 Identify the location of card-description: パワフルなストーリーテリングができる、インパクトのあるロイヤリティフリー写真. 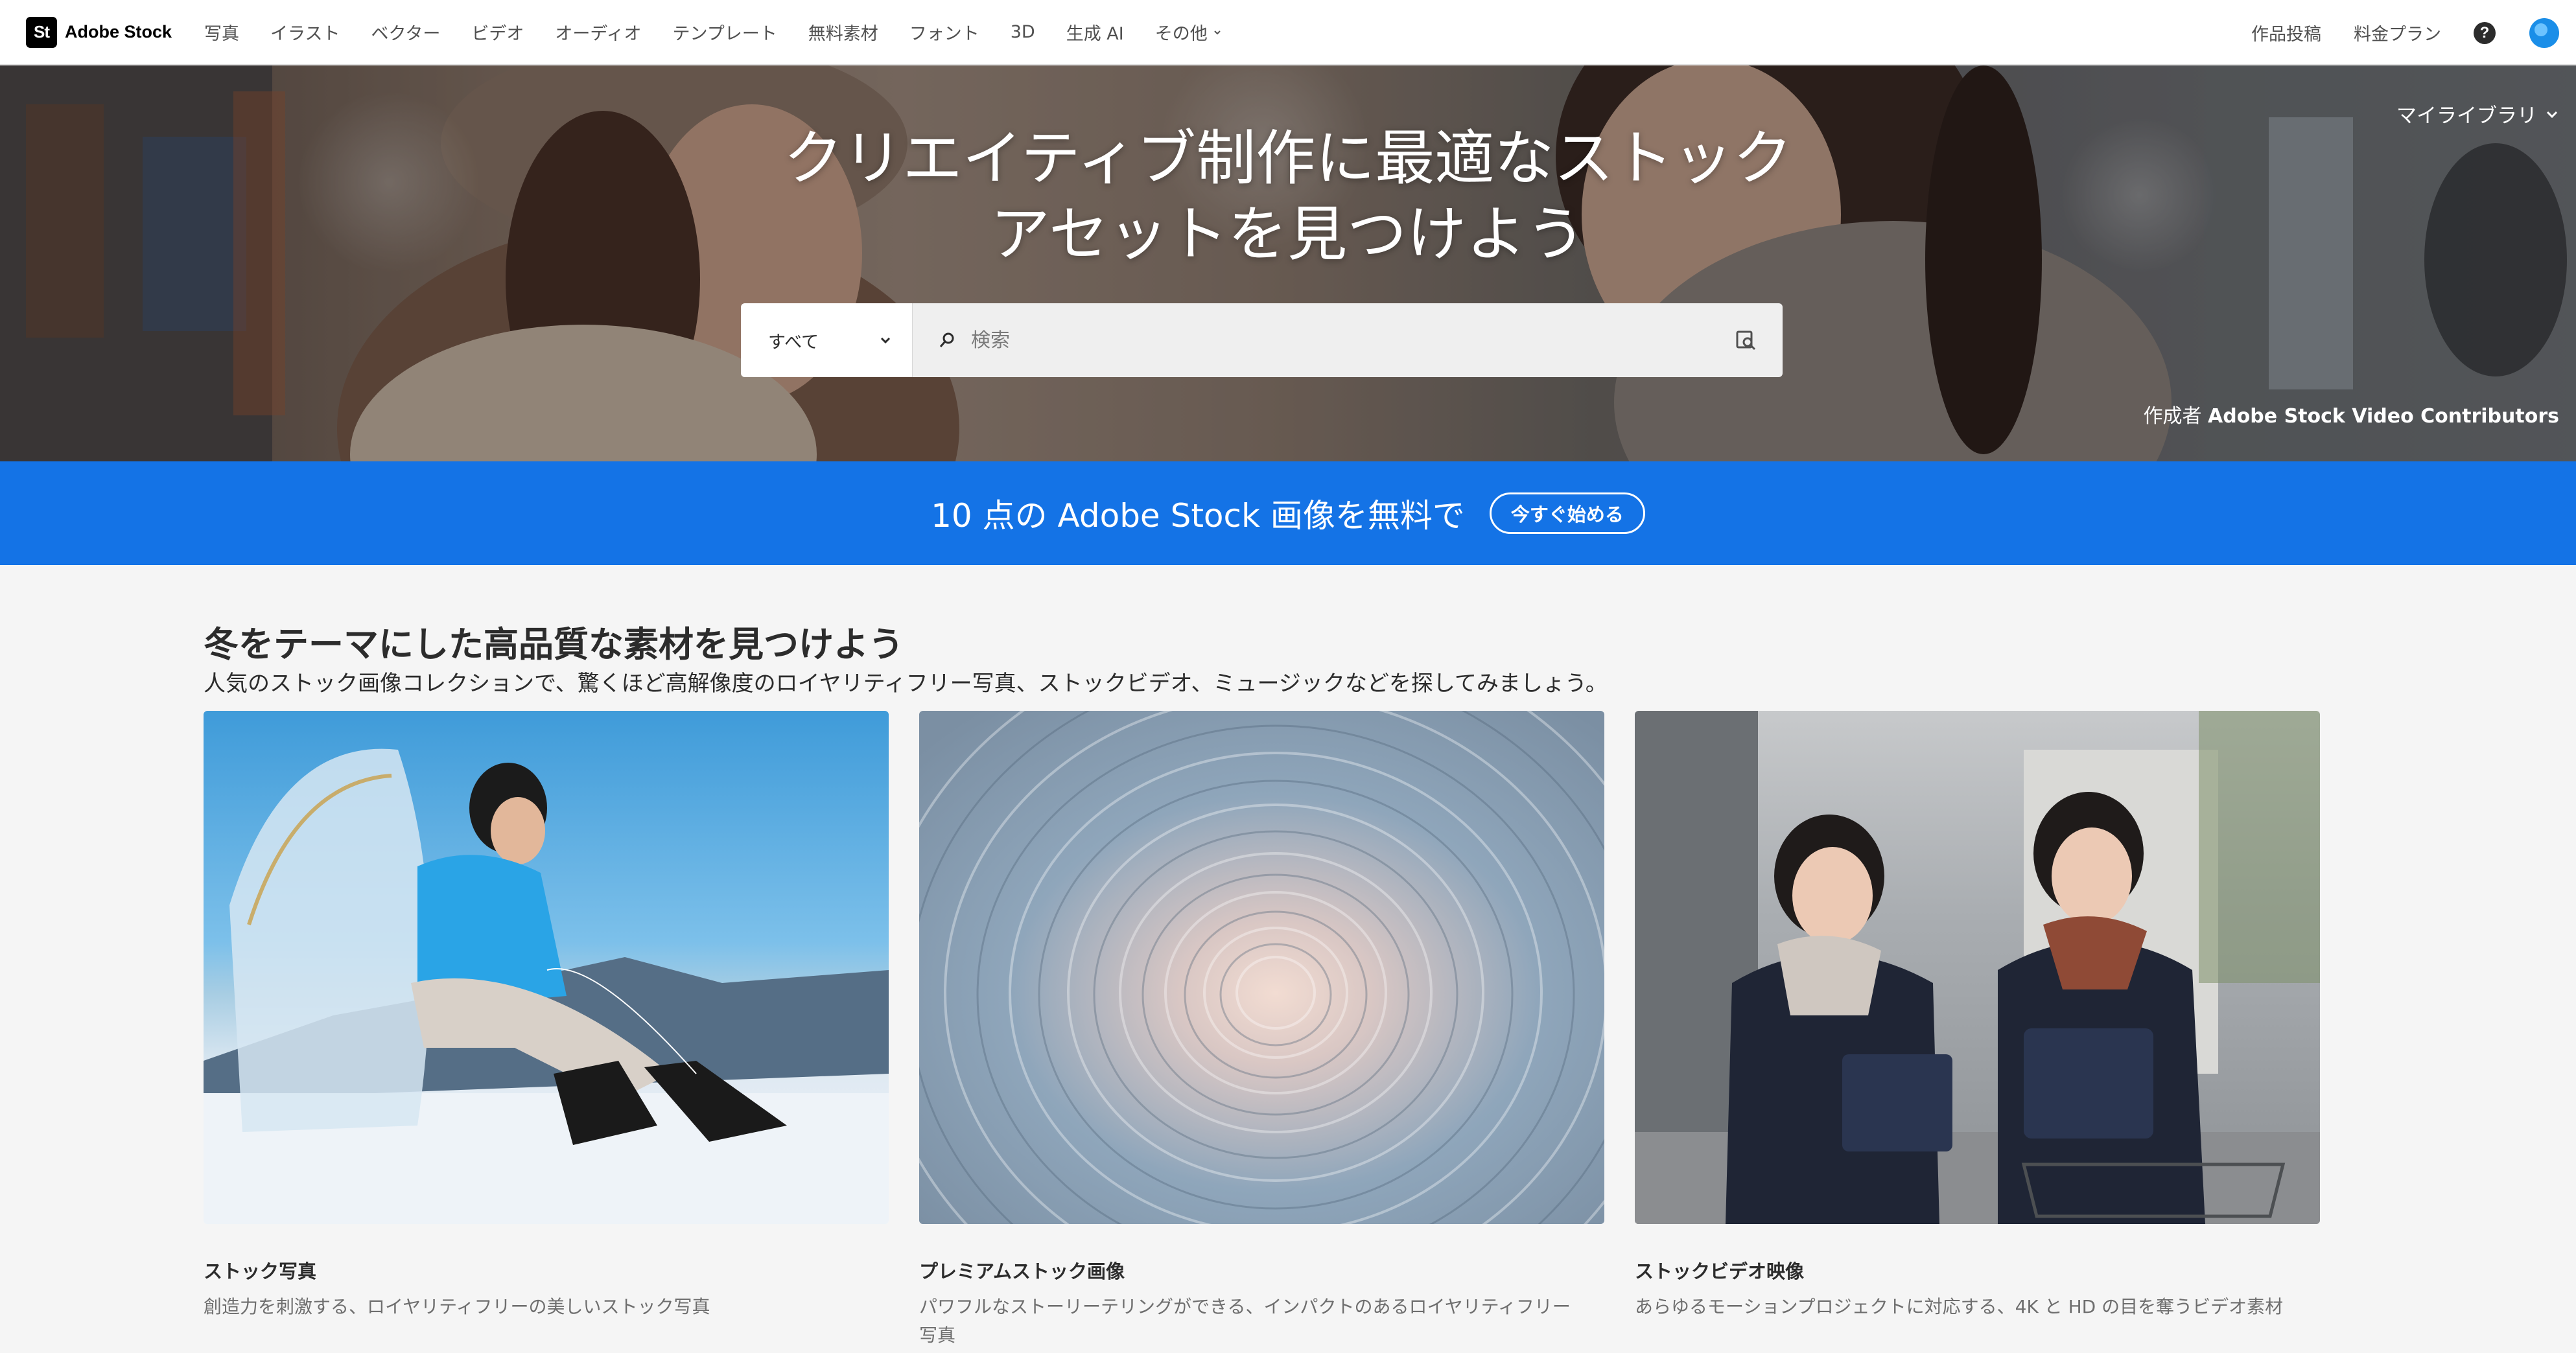
(1245, 1321).